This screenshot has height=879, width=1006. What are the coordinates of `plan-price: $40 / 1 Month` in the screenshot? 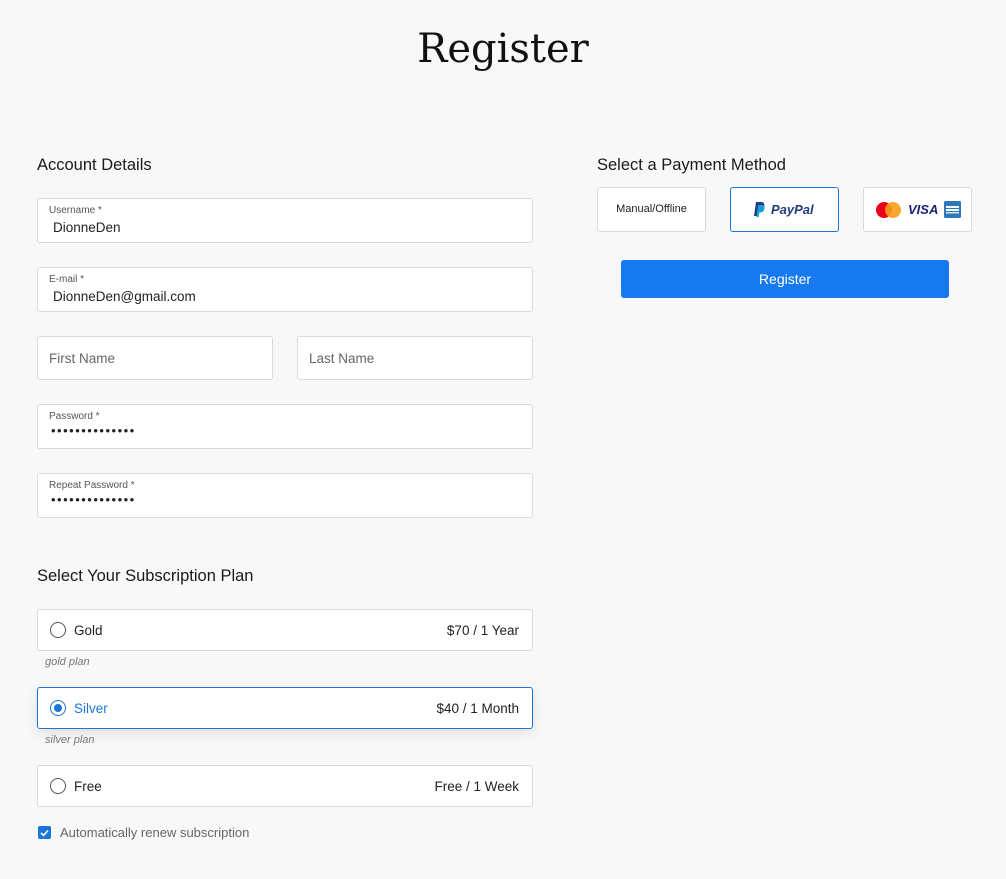 It's located at (477, 708).